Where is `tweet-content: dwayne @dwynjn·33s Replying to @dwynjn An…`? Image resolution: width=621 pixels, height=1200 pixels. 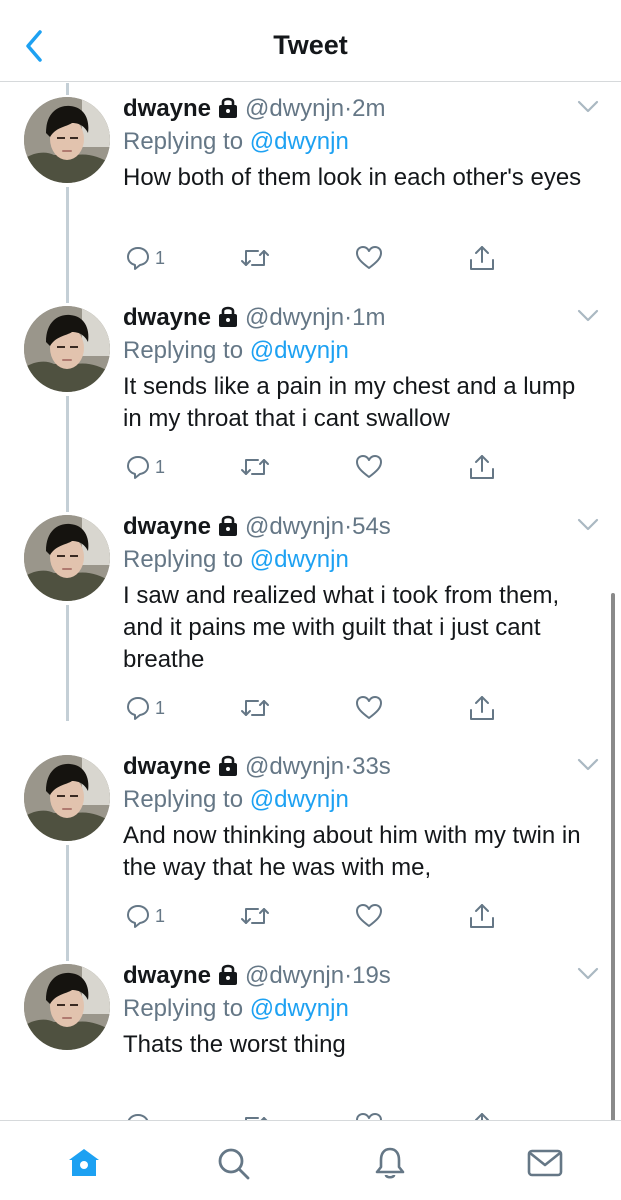
tweet-content: dwayne @dwynjn·33s Replying to @dwynjn An… is located at coordinates (358, 817).